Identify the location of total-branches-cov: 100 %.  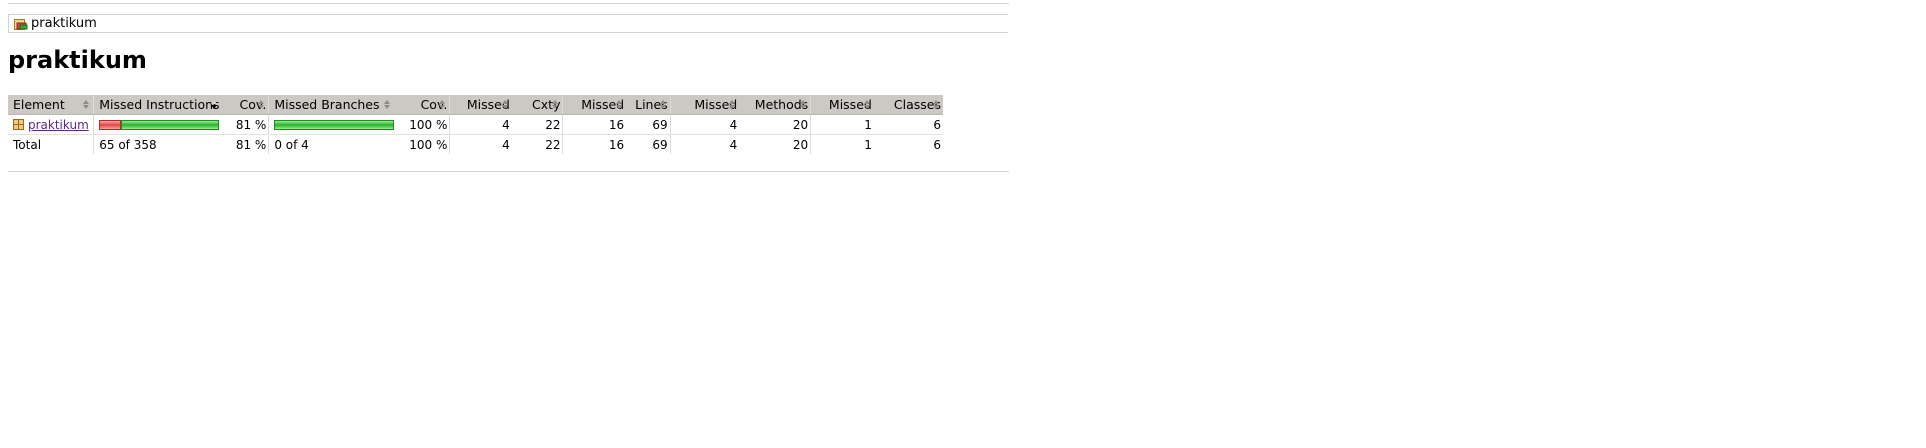
(428, 144).